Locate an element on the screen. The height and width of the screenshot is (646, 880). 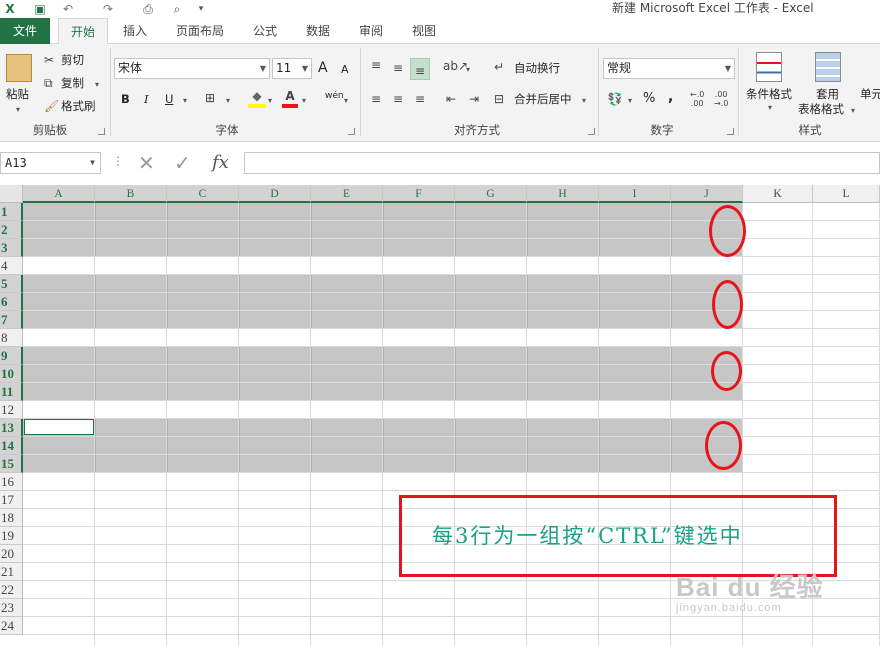
merge-center-button: 合并后居中 is located at coordinates (543, 99).